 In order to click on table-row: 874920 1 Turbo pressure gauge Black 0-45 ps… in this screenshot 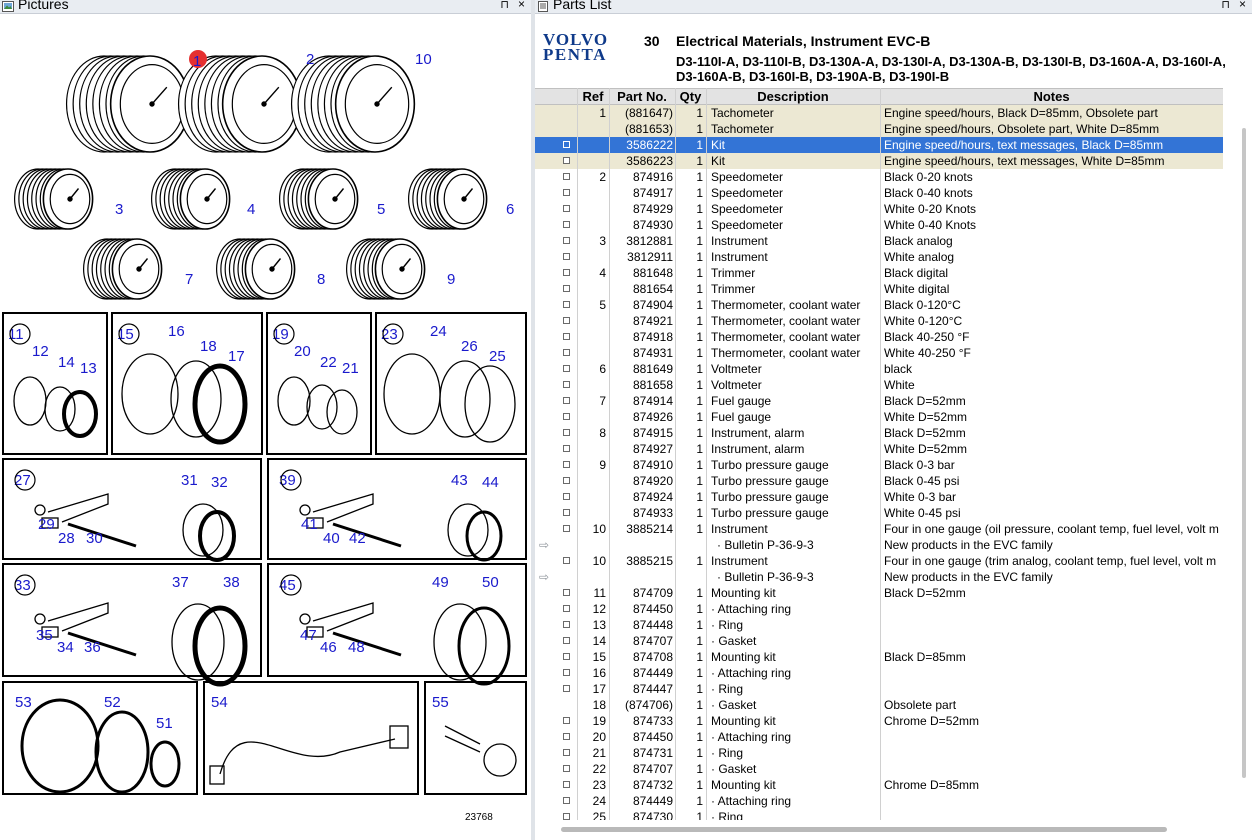, I will do `click(879, 481)`.